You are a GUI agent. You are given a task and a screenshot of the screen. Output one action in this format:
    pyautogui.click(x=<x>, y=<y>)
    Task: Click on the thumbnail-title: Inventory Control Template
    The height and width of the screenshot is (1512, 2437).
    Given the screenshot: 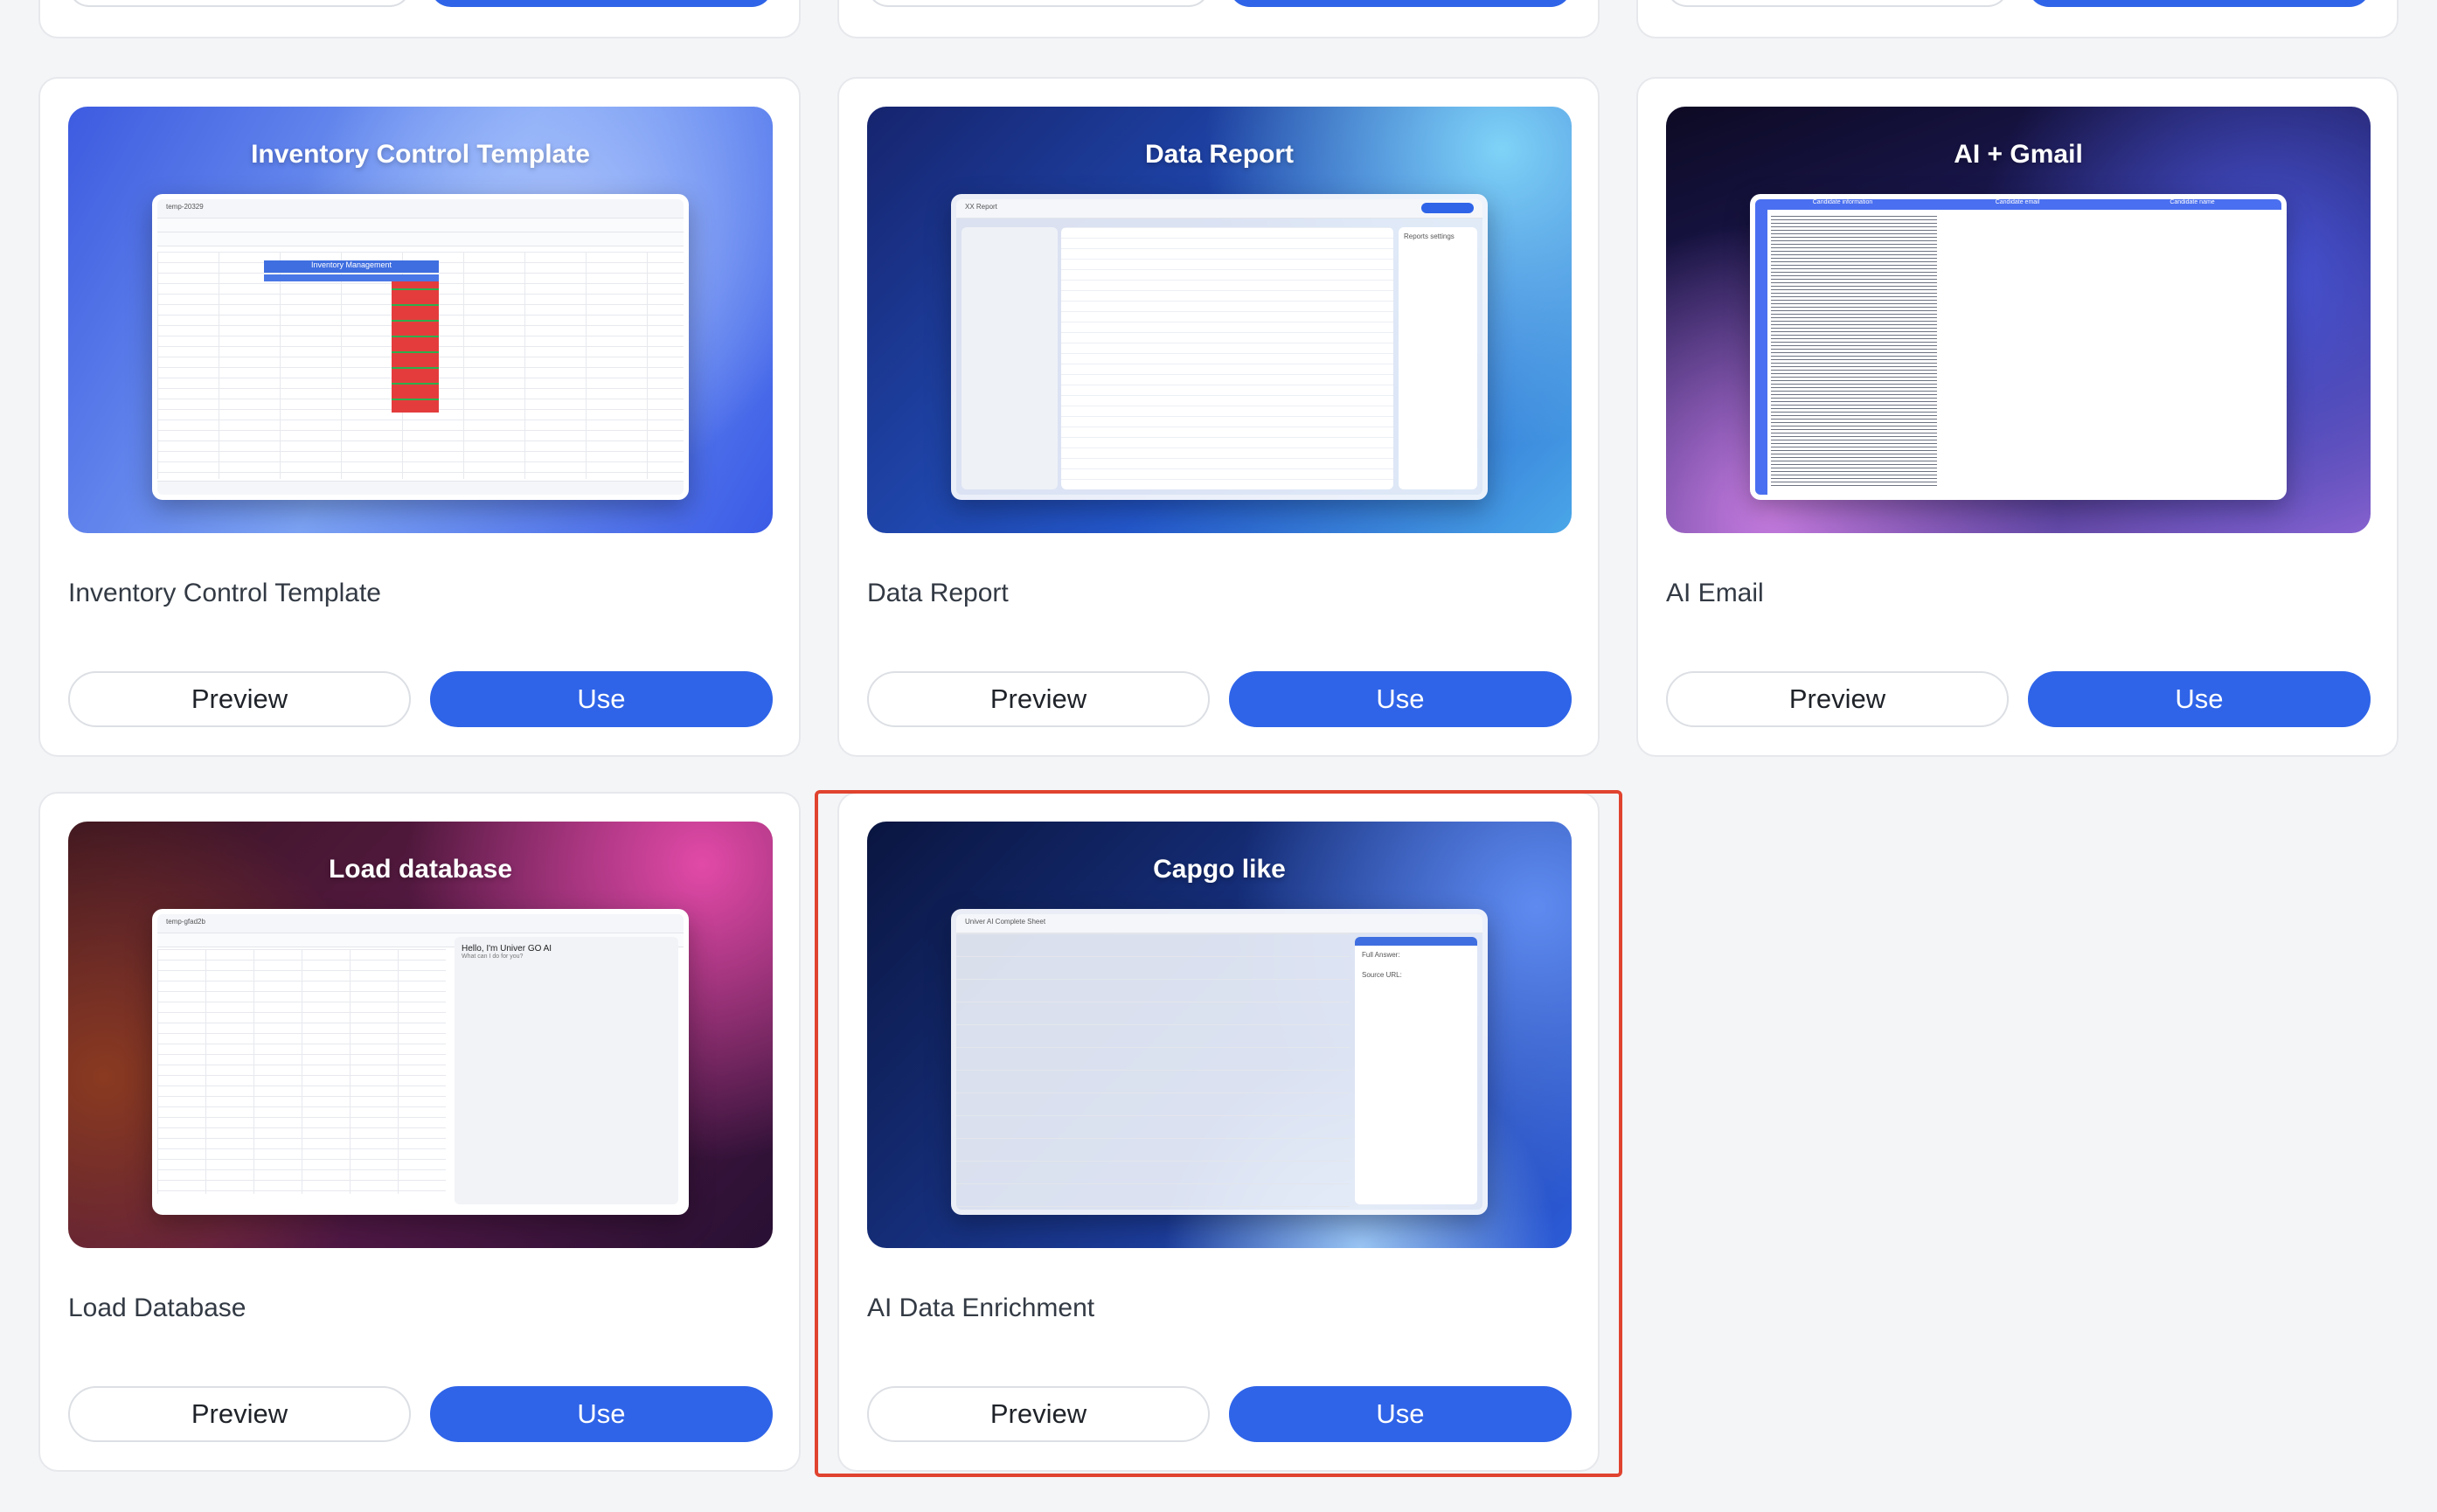 What is the action you would take?
    pyautogui.click(x=421, y=154)
    